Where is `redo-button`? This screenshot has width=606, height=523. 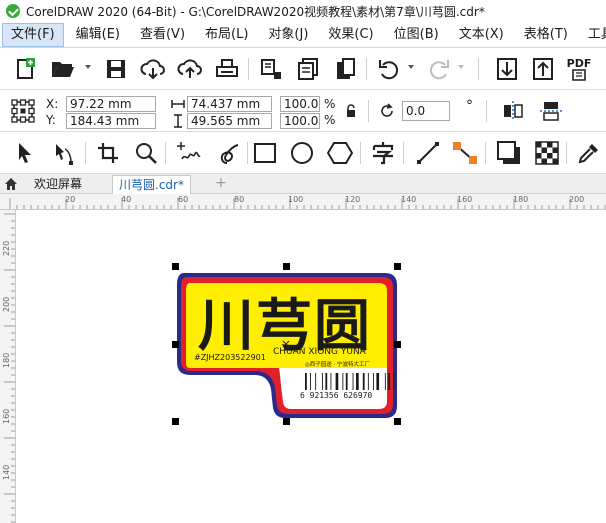 redo-button is located at coordinates (439, 69).